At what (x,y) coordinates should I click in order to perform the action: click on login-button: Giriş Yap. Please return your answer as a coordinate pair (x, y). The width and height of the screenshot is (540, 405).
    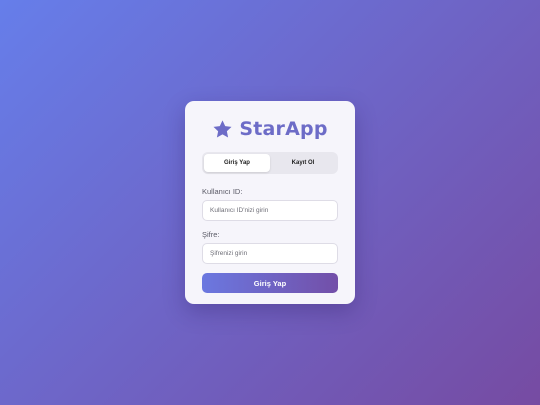
    Looking at the image, I should click on (270, 283).